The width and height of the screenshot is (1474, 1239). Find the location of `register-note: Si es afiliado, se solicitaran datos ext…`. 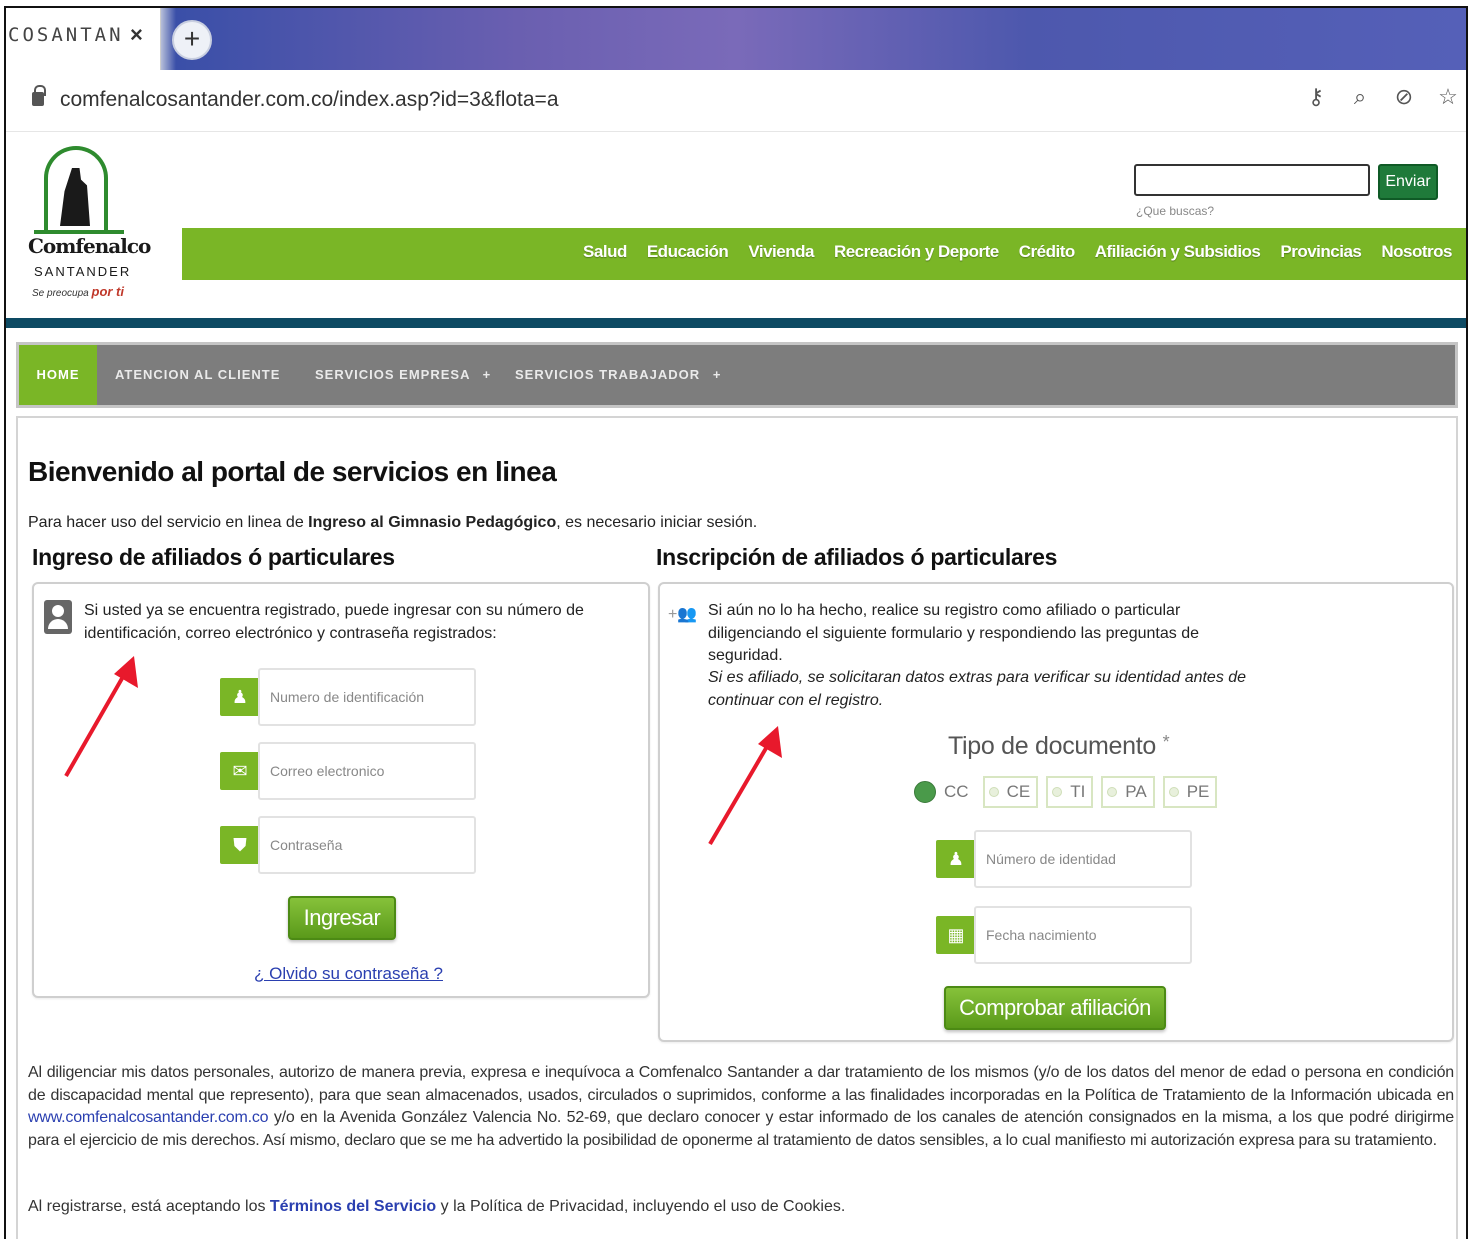

register-note: Si es afiliado, se solicitaran datos ext… is located at coordinates (977, 689).